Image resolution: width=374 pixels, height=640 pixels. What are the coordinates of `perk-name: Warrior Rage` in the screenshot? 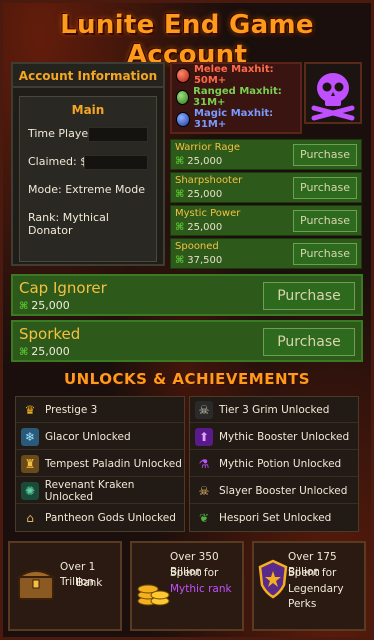 It's located at (207, 147).